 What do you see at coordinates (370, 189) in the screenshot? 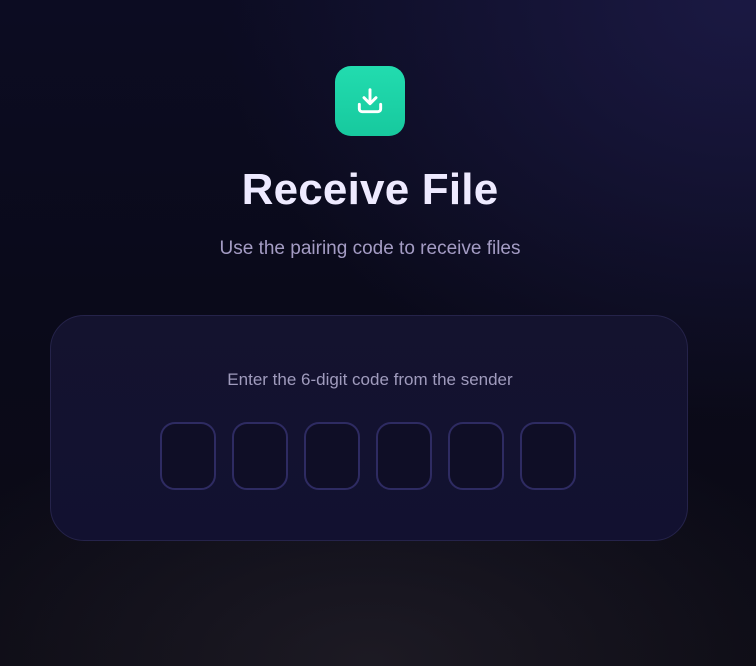
I see `page-title: Receive File` at bounding box center [370, 189].